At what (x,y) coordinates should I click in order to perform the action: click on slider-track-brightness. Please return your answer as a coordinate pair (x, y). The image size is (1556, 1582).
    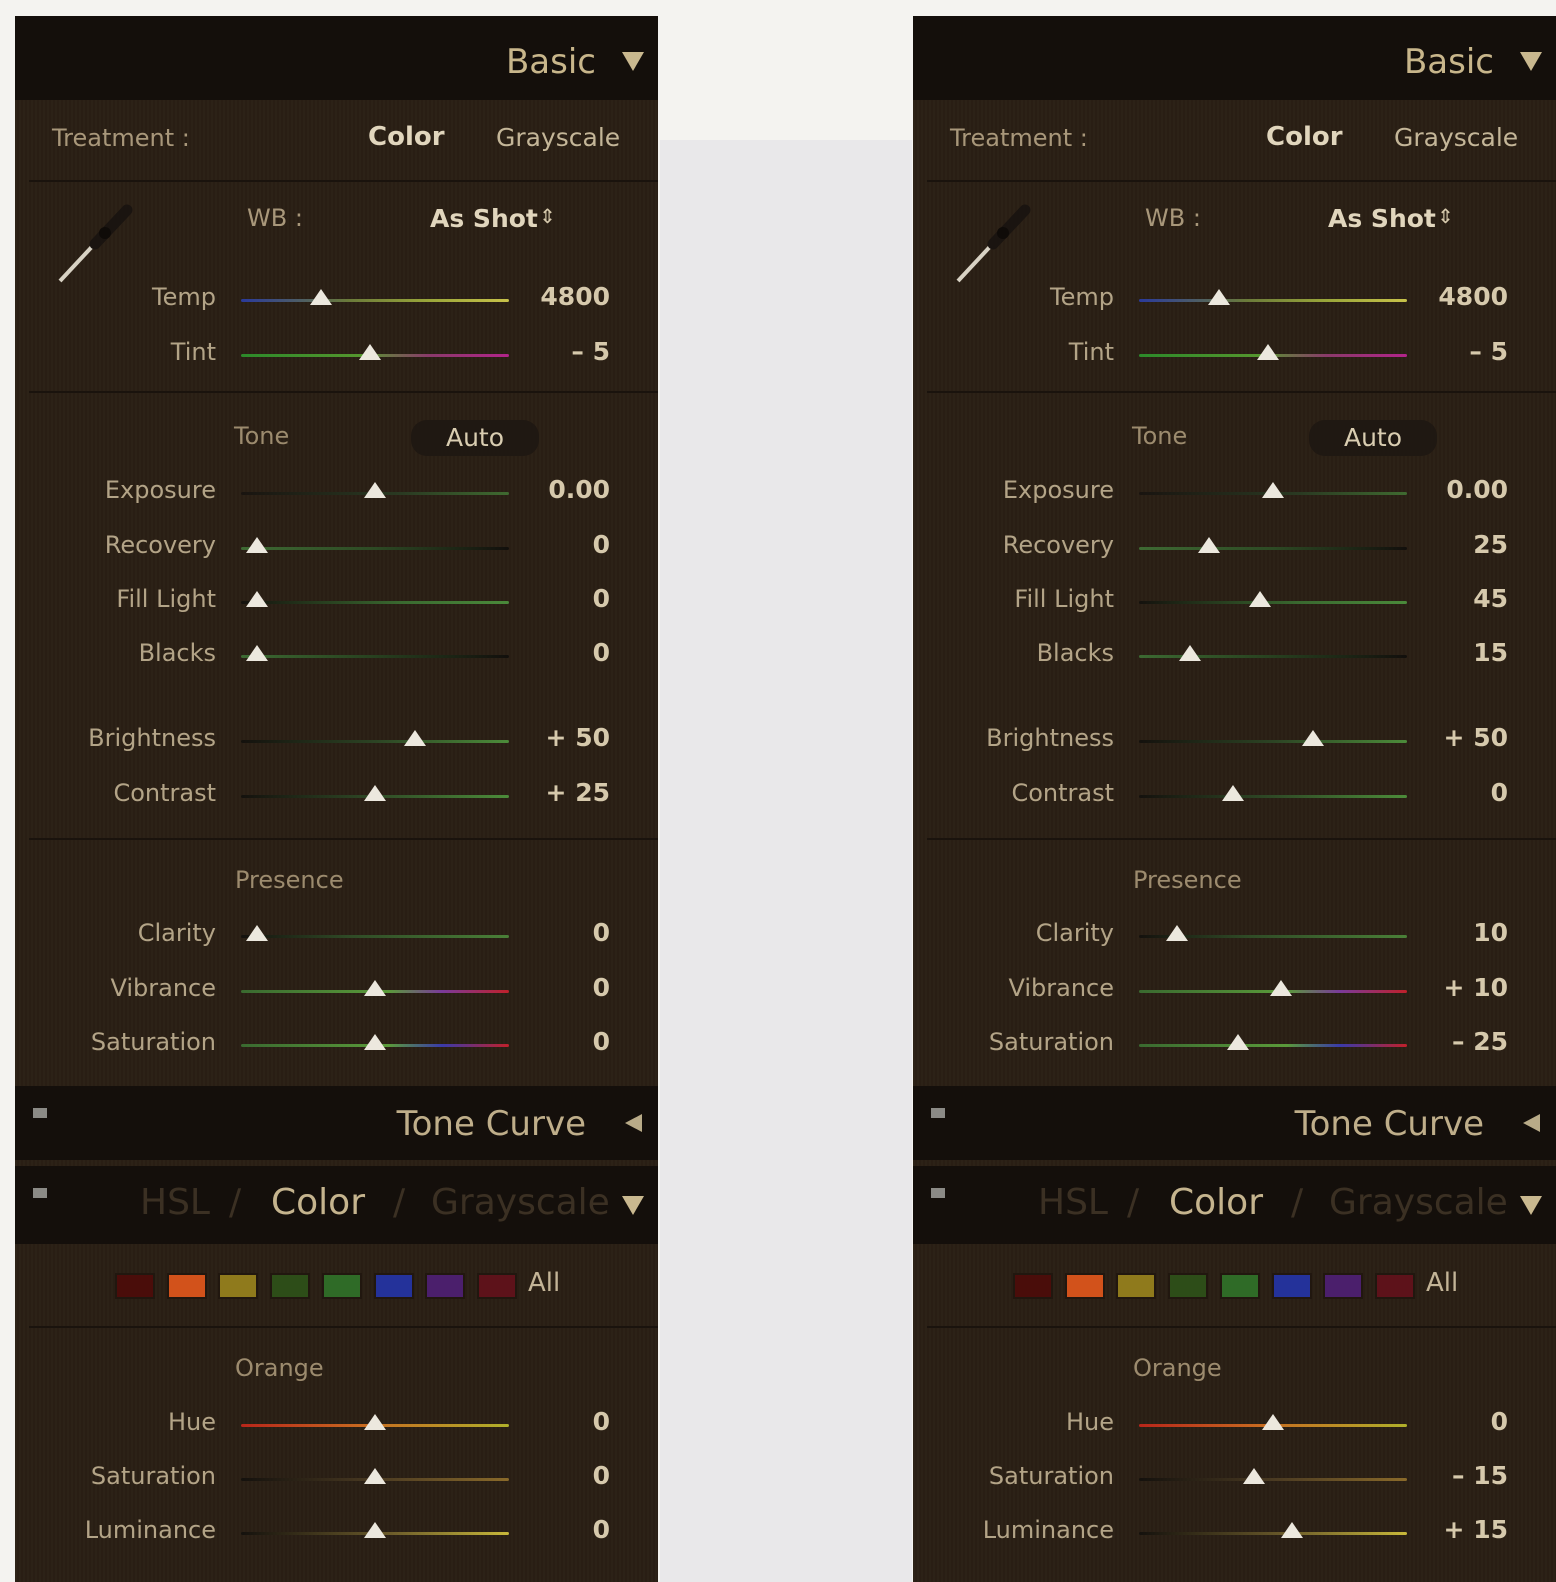
    Looking at the image, I should click on (375, 741).